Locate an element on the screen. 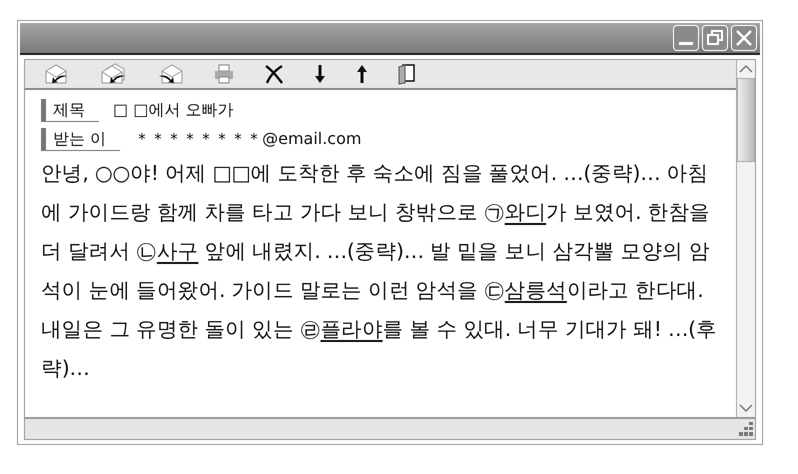  print-icon is located at coordinates (224, 74).